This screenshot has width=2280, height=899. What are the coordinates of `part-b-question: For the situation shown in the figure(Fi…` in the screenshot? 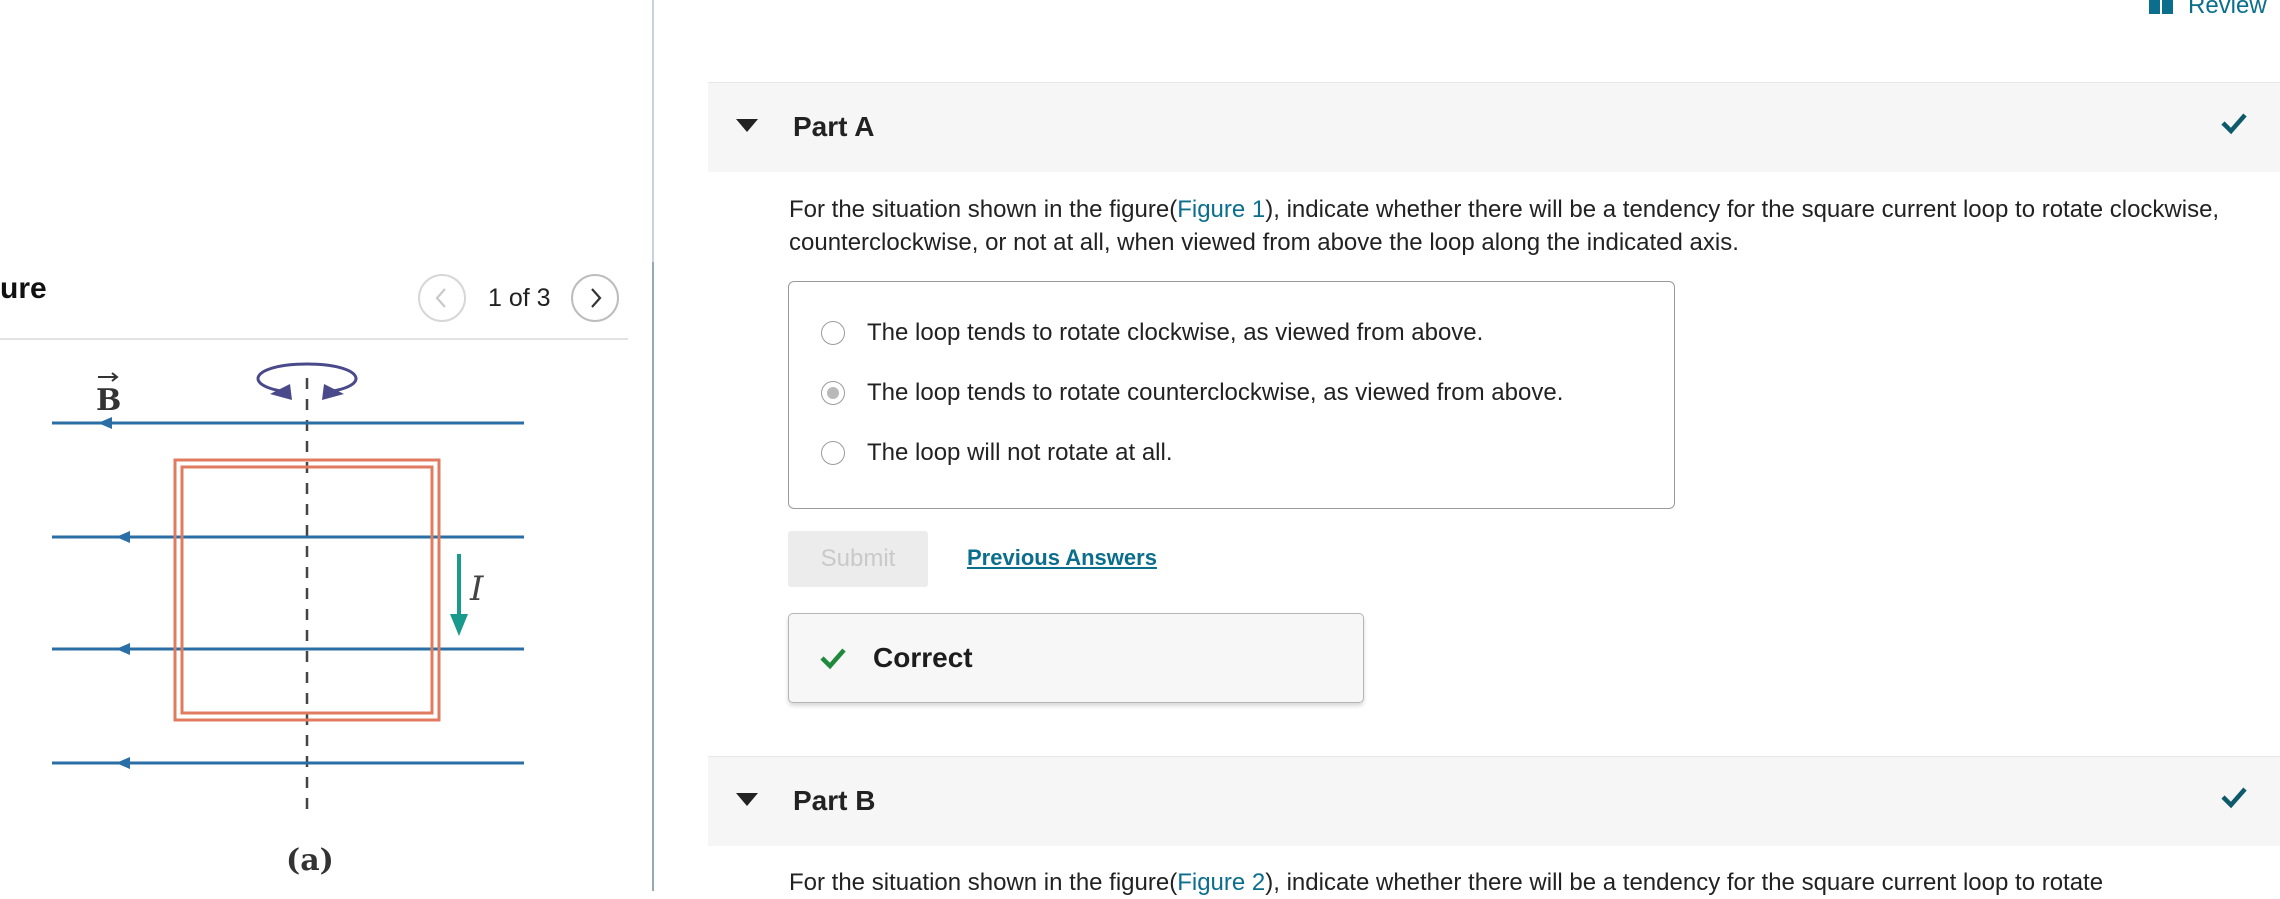 It's located at (1446, 882).